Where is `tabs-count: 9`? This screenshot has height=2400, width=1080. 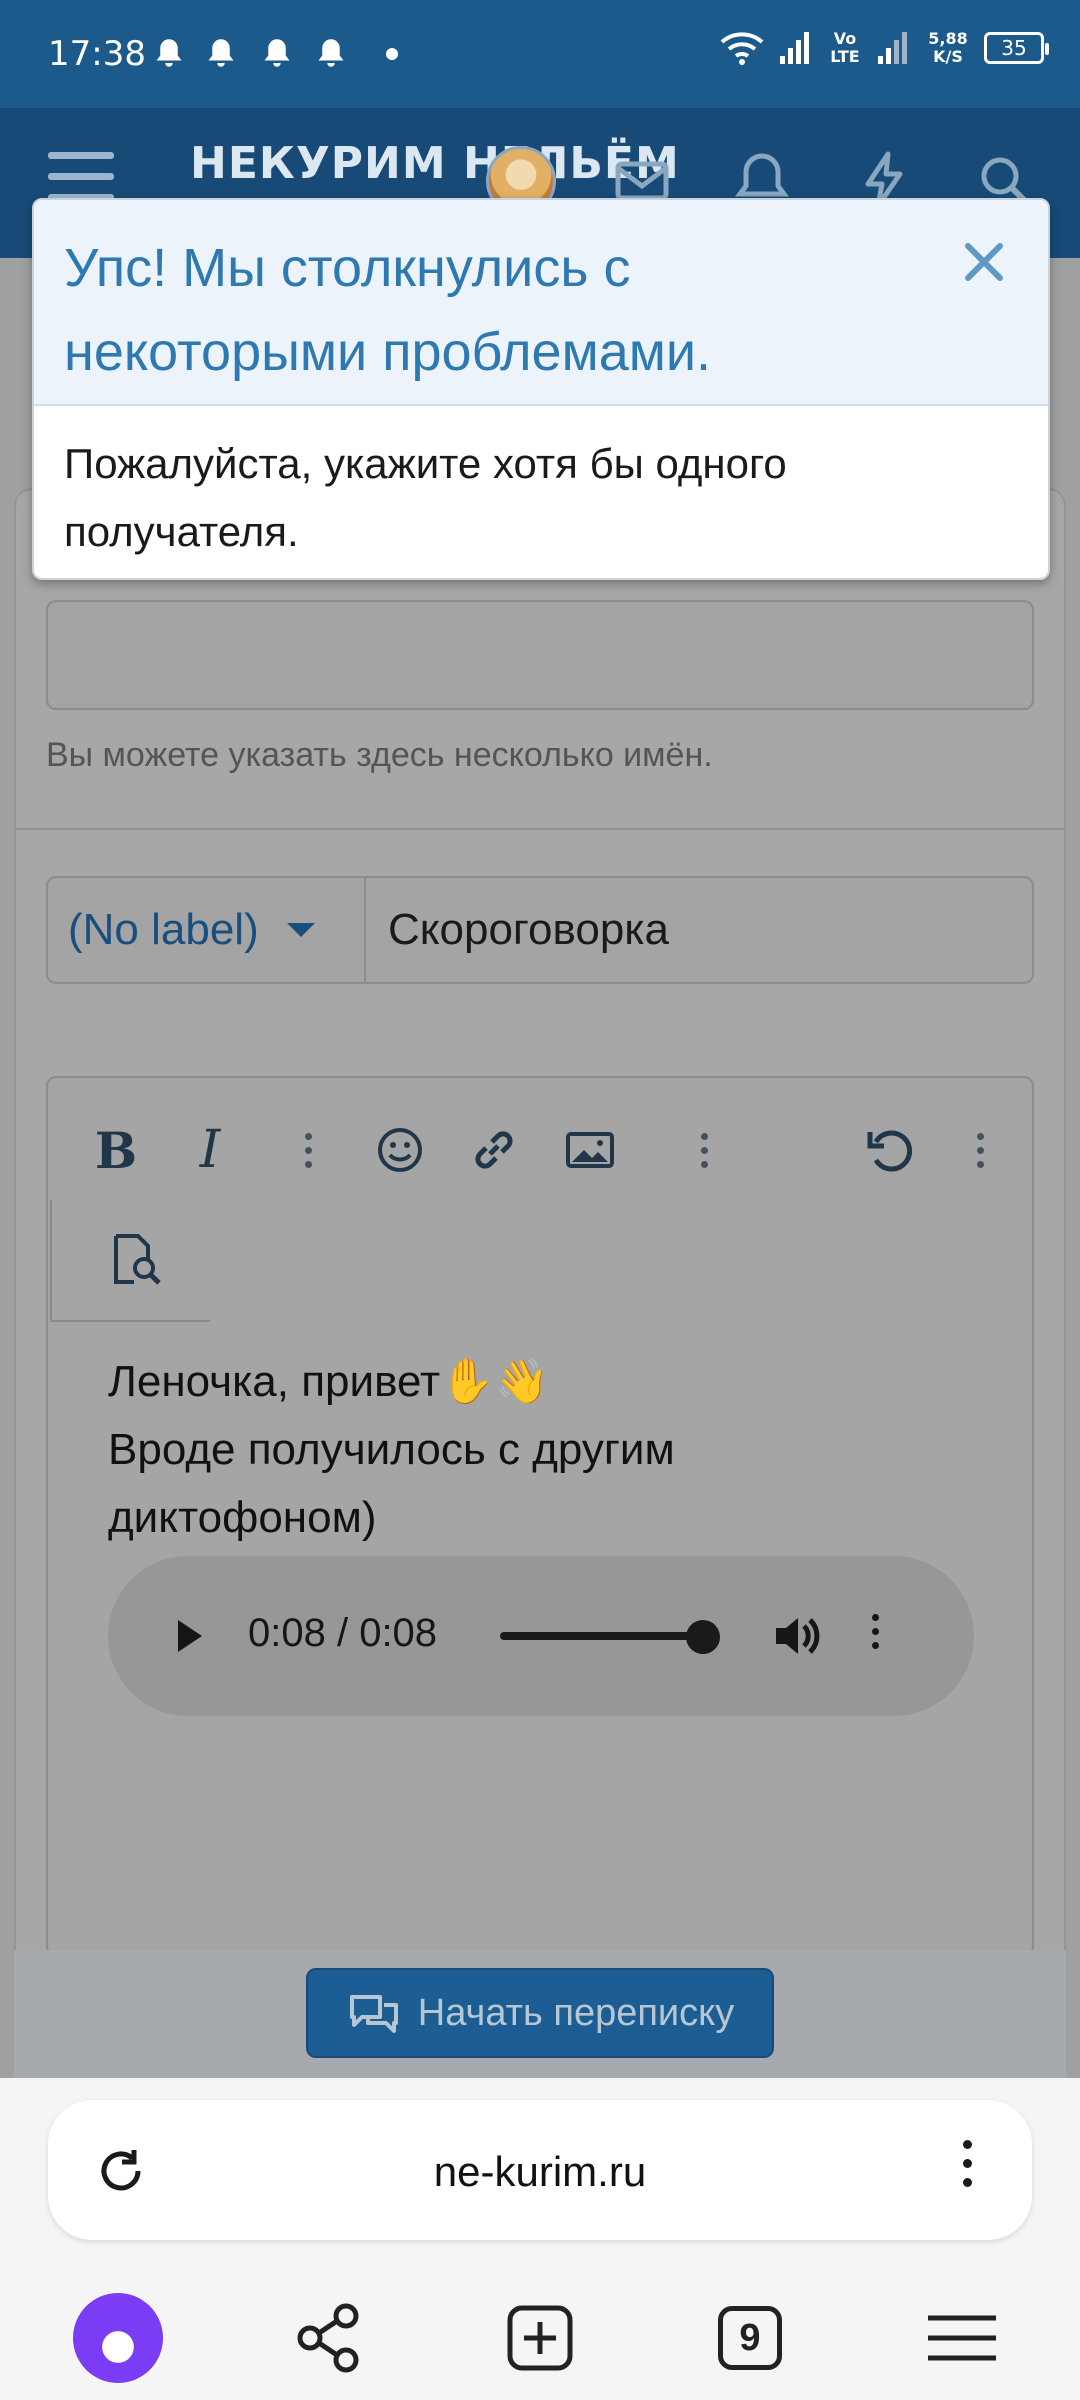
tabs-count: 9 is located at coordinates (750, 2338).